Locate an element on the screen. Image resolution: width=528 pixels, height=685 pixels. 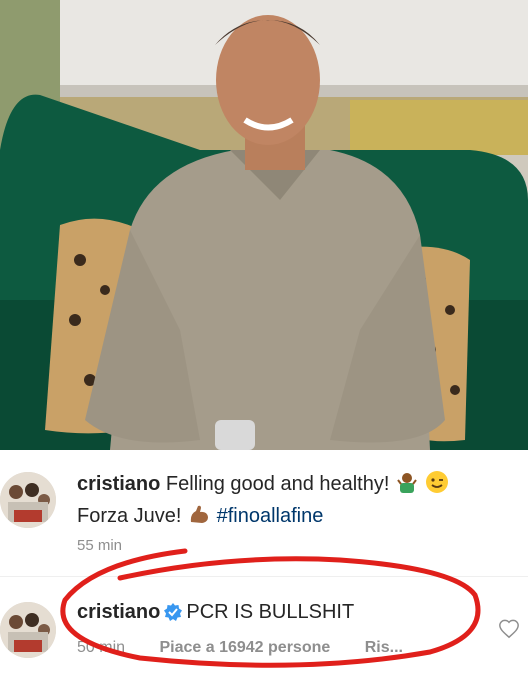
person-shrugging-icon is located at coordinates (407, 486).